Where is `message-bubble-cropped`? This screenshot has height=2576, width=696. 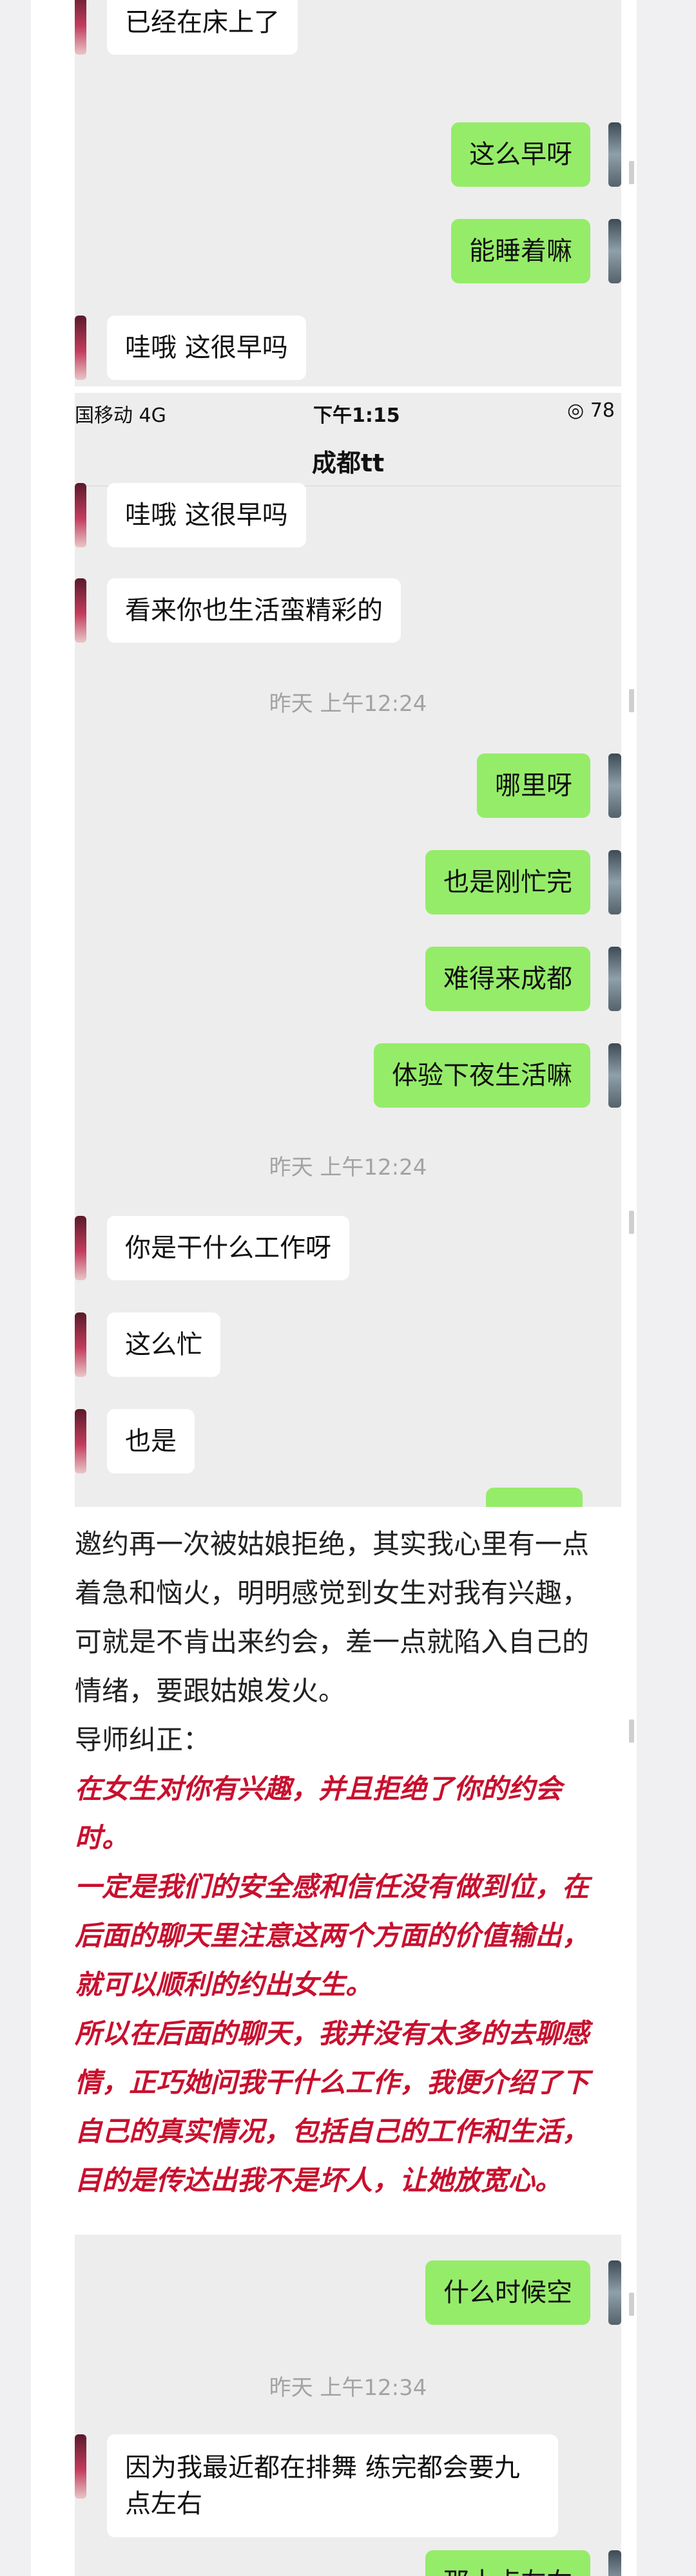
message-bubble-cropped is located at coordinates (534, 1498).